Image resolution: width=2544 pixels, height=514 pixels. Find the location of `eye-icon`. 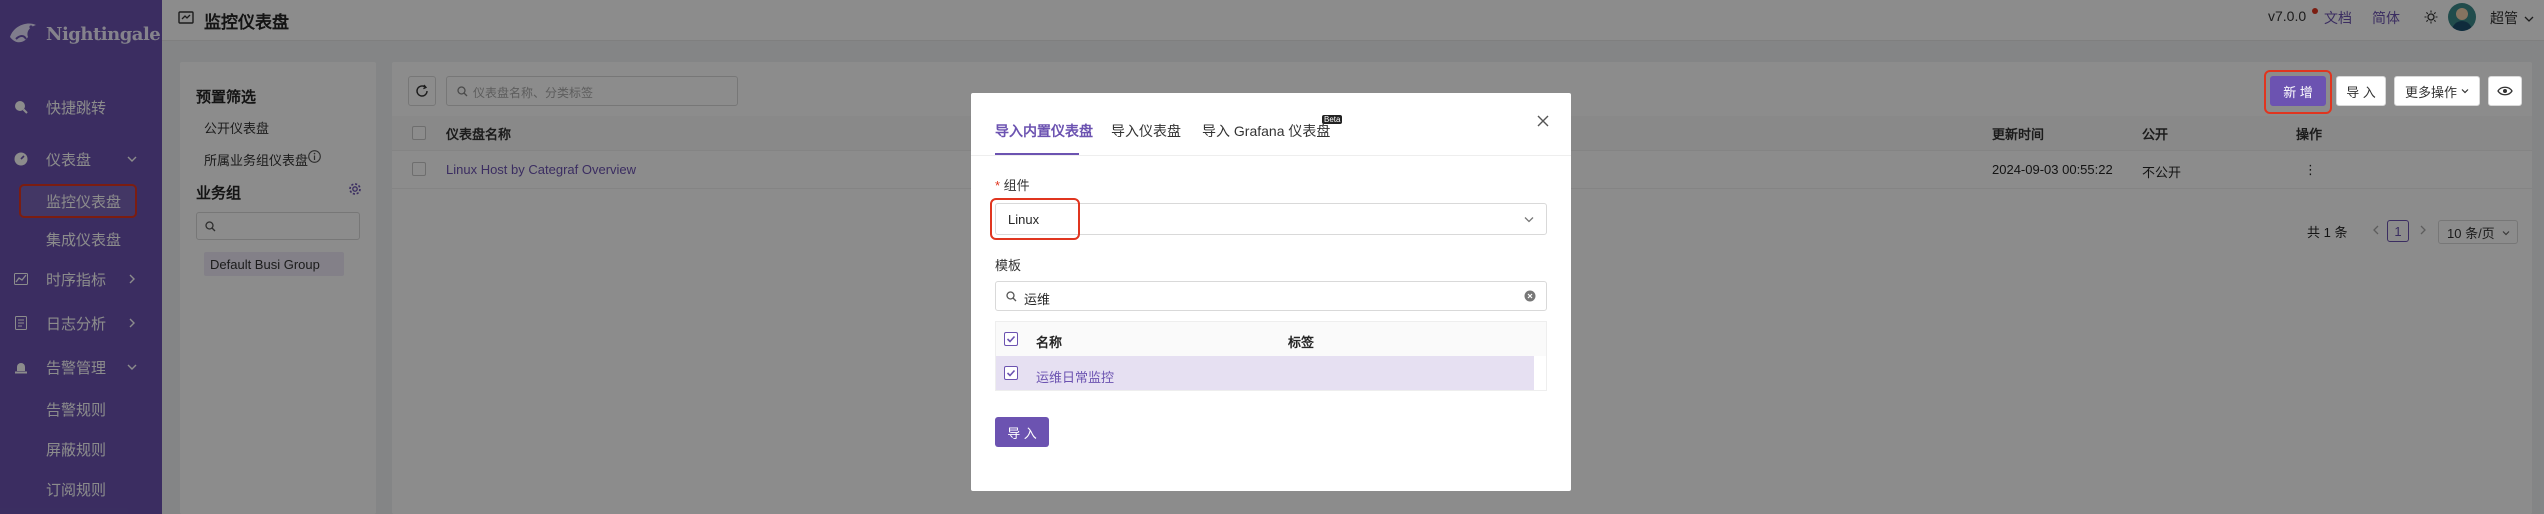

eye-icon is located at coordinates (2505, 91).